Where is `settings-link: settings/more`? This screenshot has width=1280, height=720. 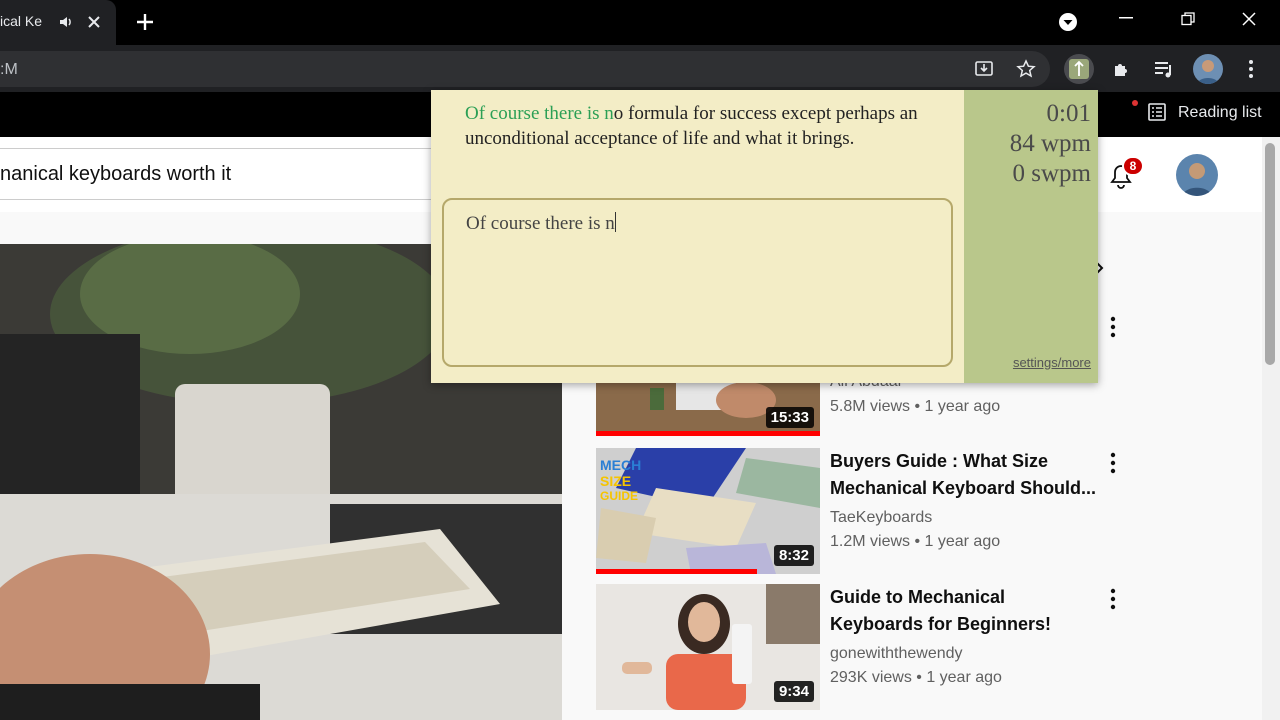
settings-link: settings/more is located at coordinates (1052, 362).